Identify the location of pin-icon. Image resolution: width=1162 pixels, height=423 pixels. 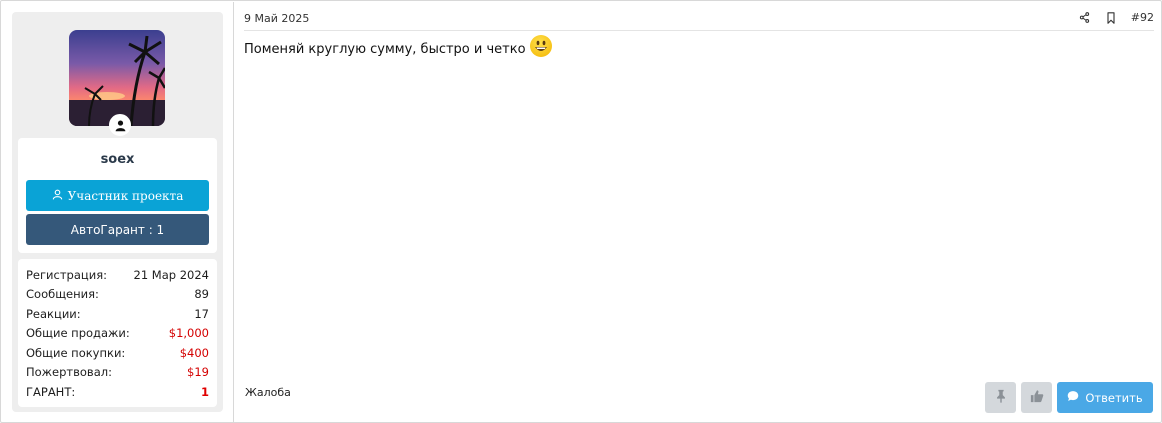
(1001, 397).